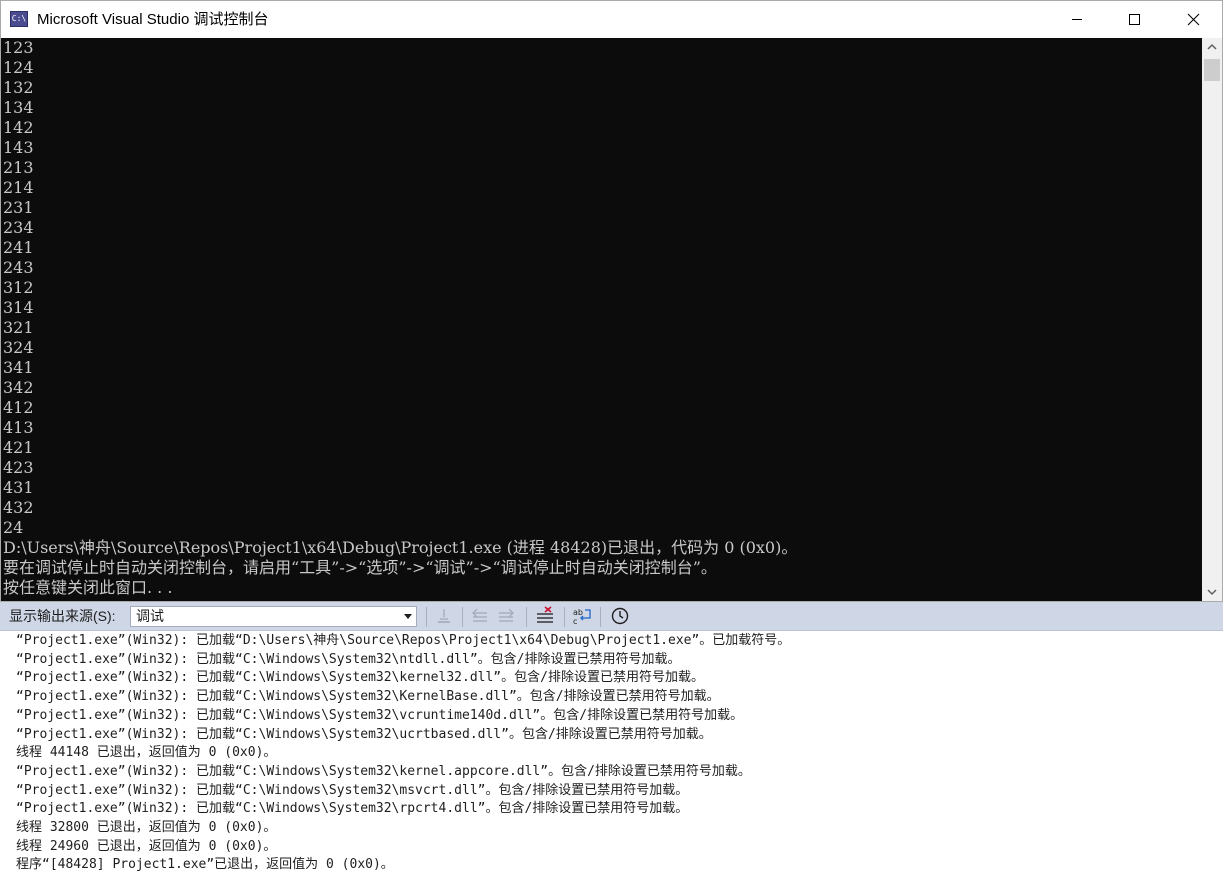  I want to click on console-line: 234, so click(18, 227).